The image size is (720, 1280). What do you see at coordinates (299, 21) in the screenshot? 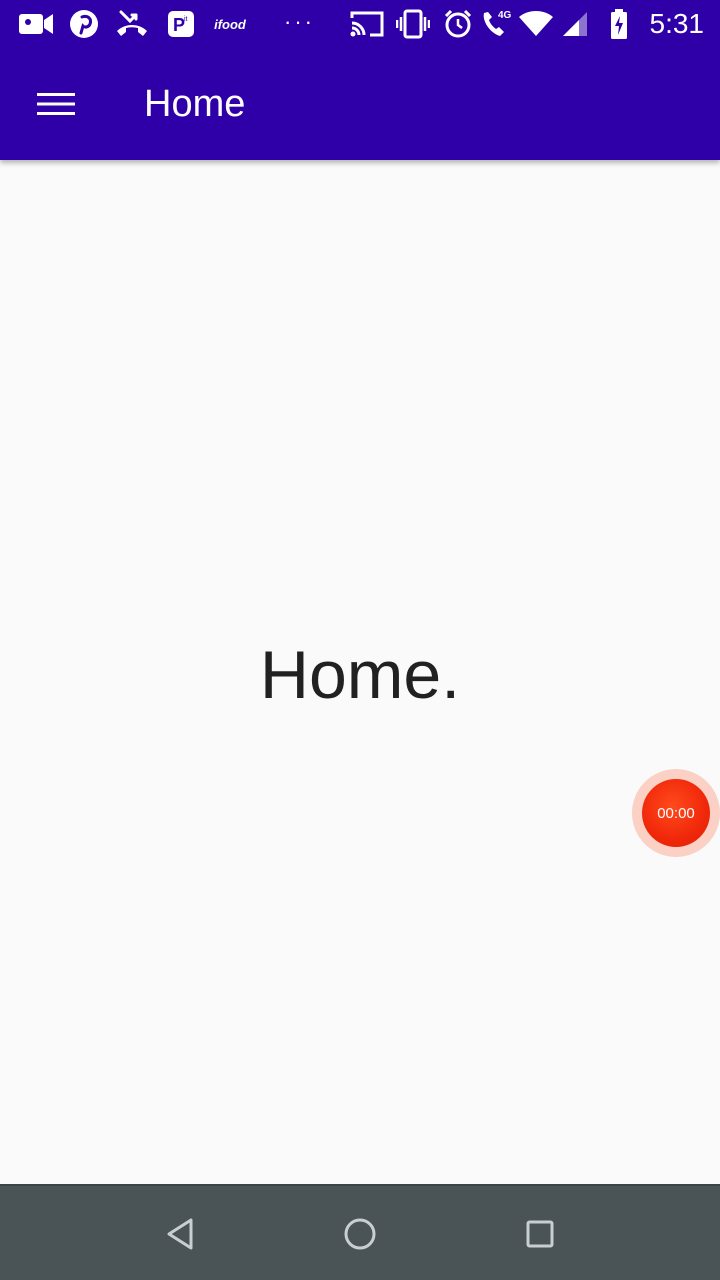
I see `more-notifications-icon: ···` at bounding box center [299, 21].